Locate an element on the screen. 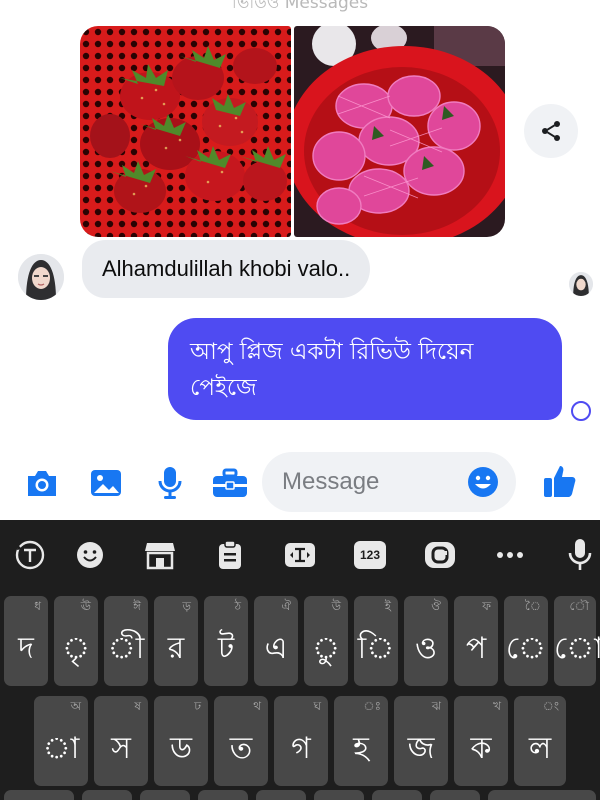  store-icon is located at coordinates (160, 556).